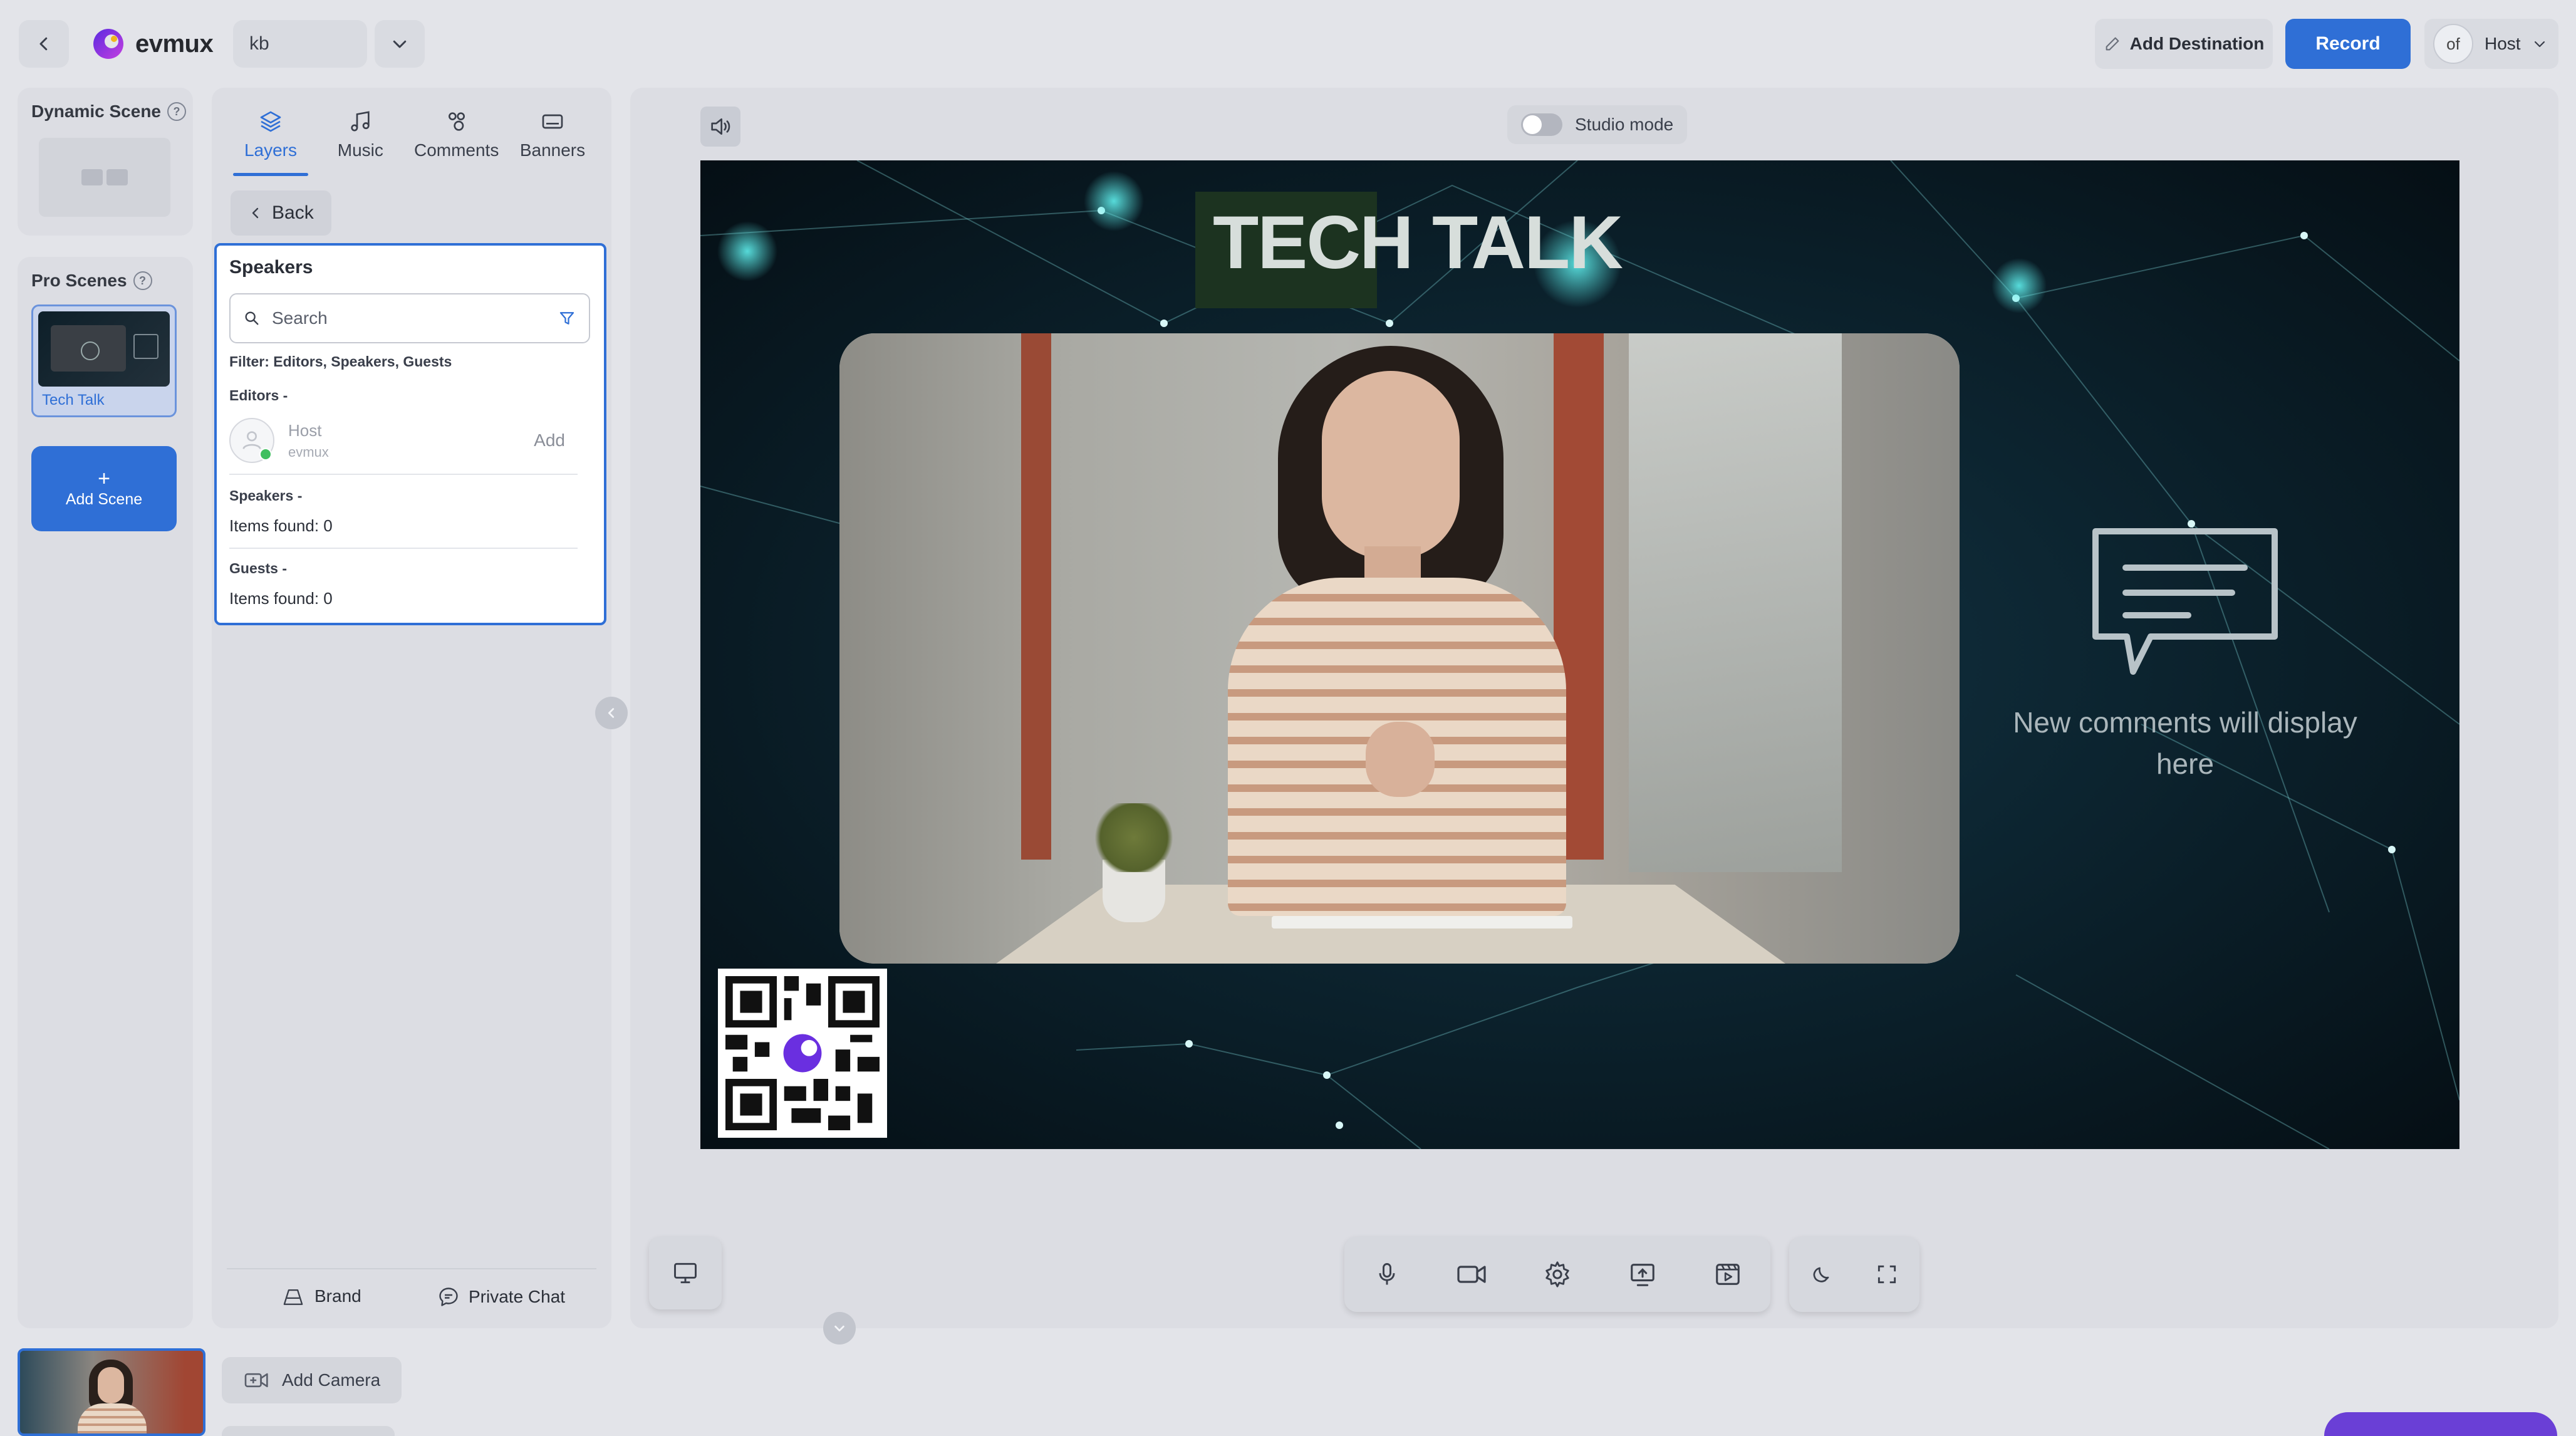 The image size is (2576, 1436). I want to click on side-panel-tabs: Layers Music Comments Banners, so click(411, 141).